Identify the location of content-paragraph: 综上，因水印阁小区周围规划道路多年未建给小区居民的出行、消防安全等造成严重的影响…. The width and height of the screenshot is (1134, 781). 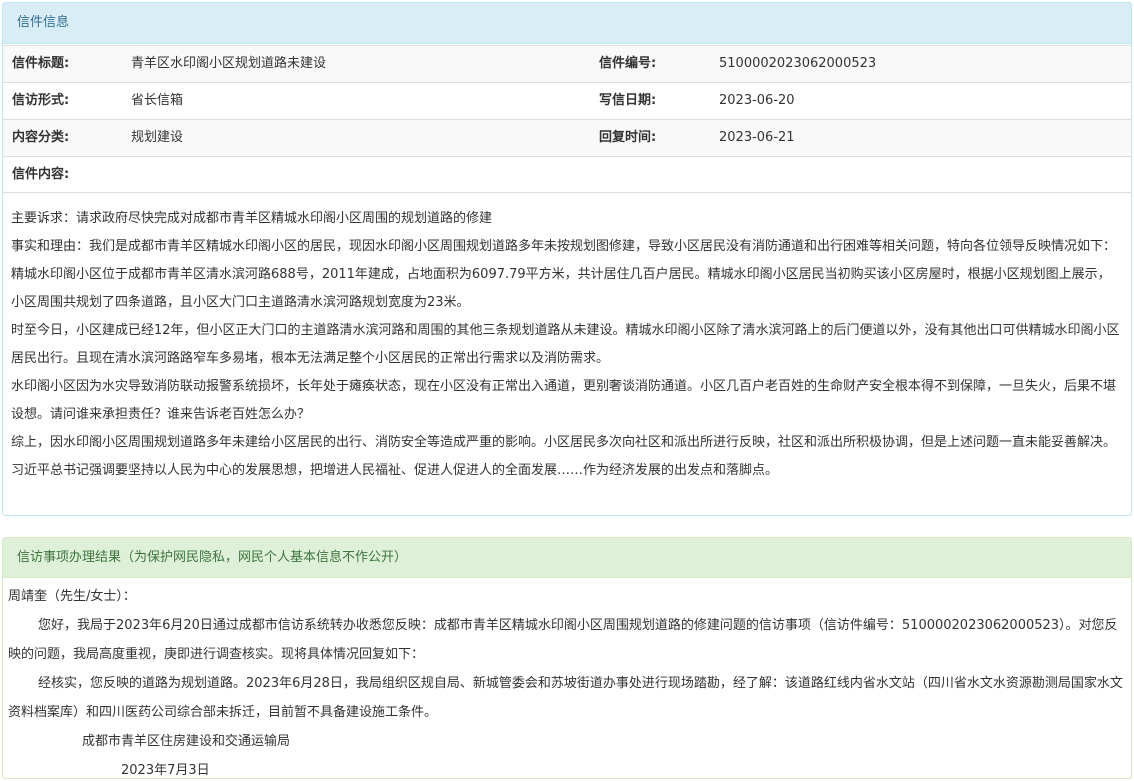
(564, 456).